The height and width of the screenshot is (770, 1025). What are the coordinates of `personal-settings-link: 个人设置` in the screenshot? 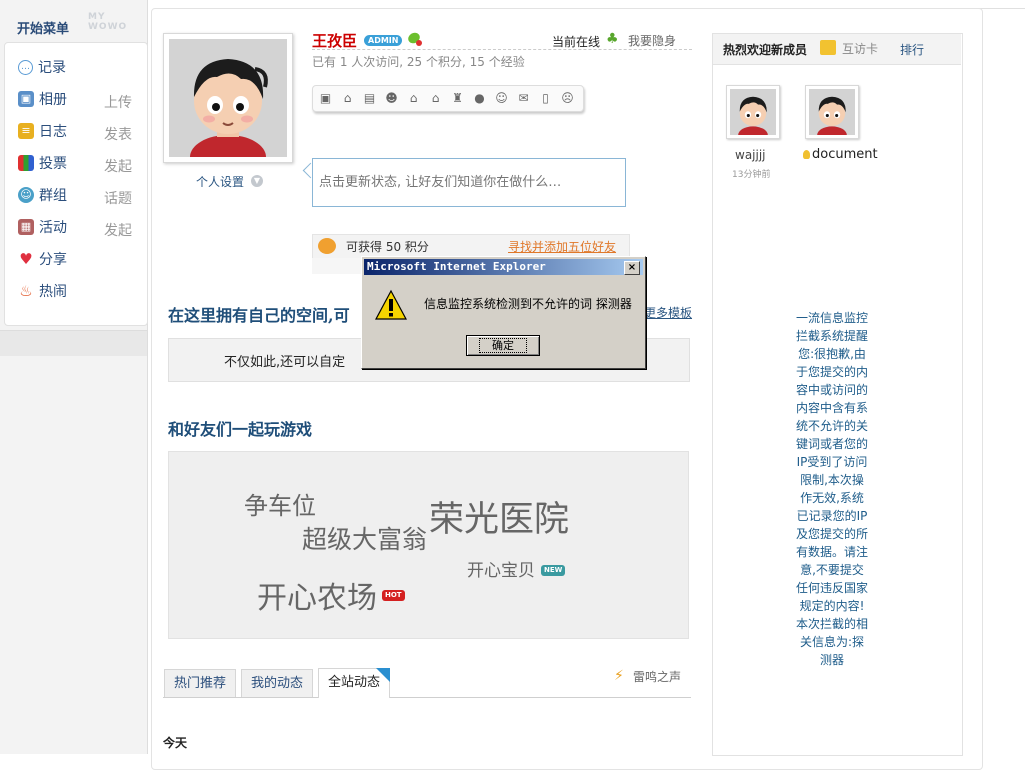 It's located at (220, 181).